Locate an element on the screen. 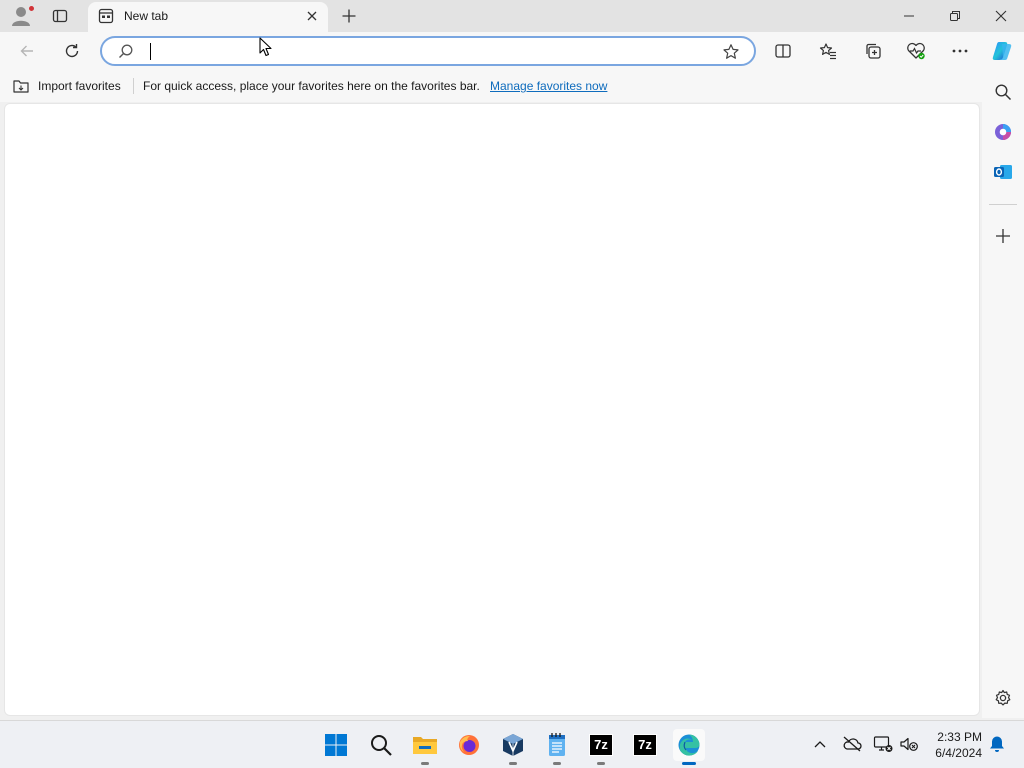 Image resolution: width=1024 pixels, height=768 pixels. browser-essentials-button is located at coordinates (916, 51).